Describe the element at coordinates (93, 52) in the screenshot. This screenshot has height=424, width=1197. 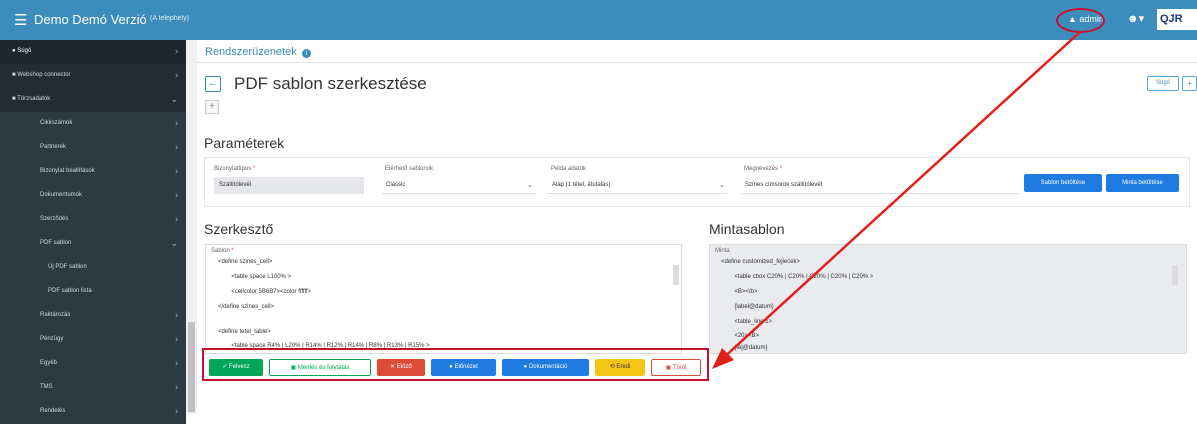
I see `sidebar-item-help: ● Súgó ›` at that location.